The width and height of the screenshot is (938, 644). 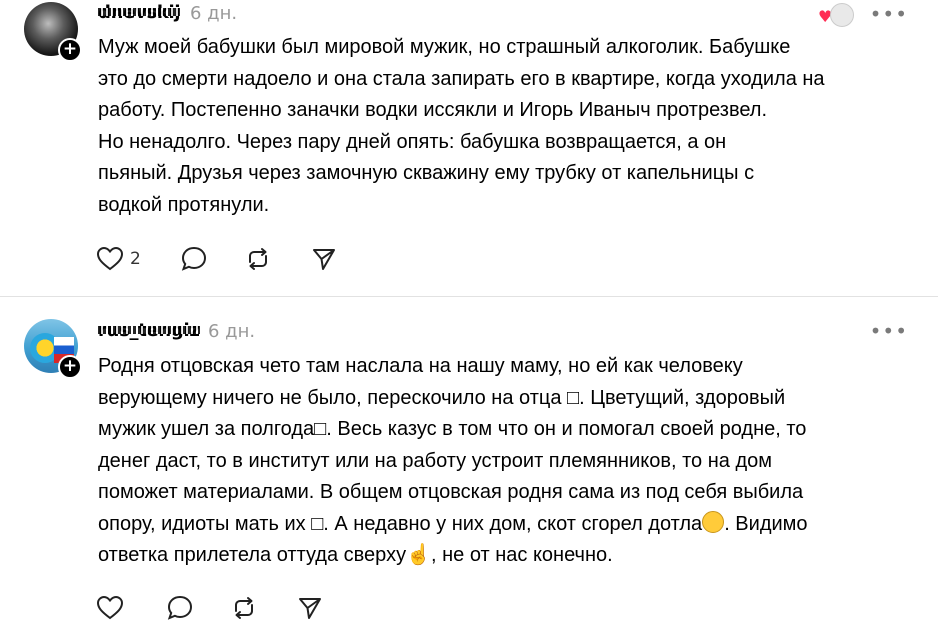 I want to click on text-segment: . А недавно у них дом, скот сгорел дотла, so click(x=513, y=523).